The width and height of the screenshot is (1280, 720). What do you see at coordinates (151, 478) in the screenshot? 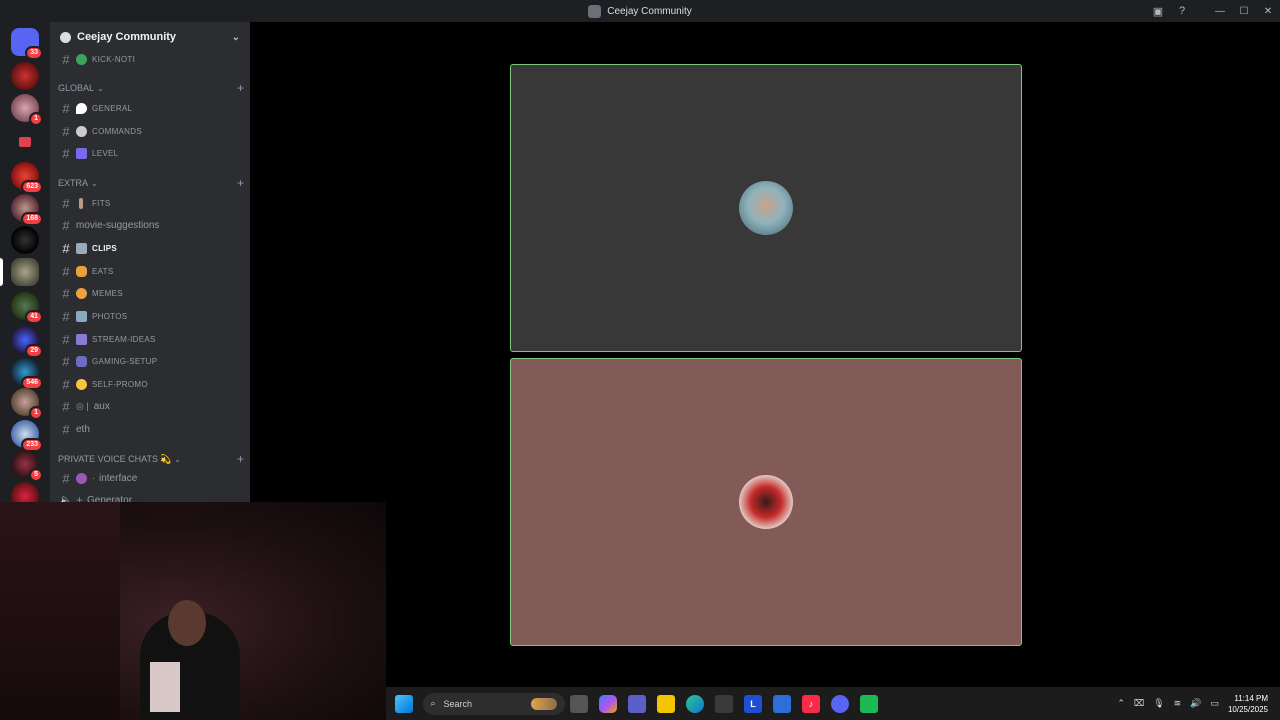
I see `channel-interface: # · interface` at bounding box center [151, 478].